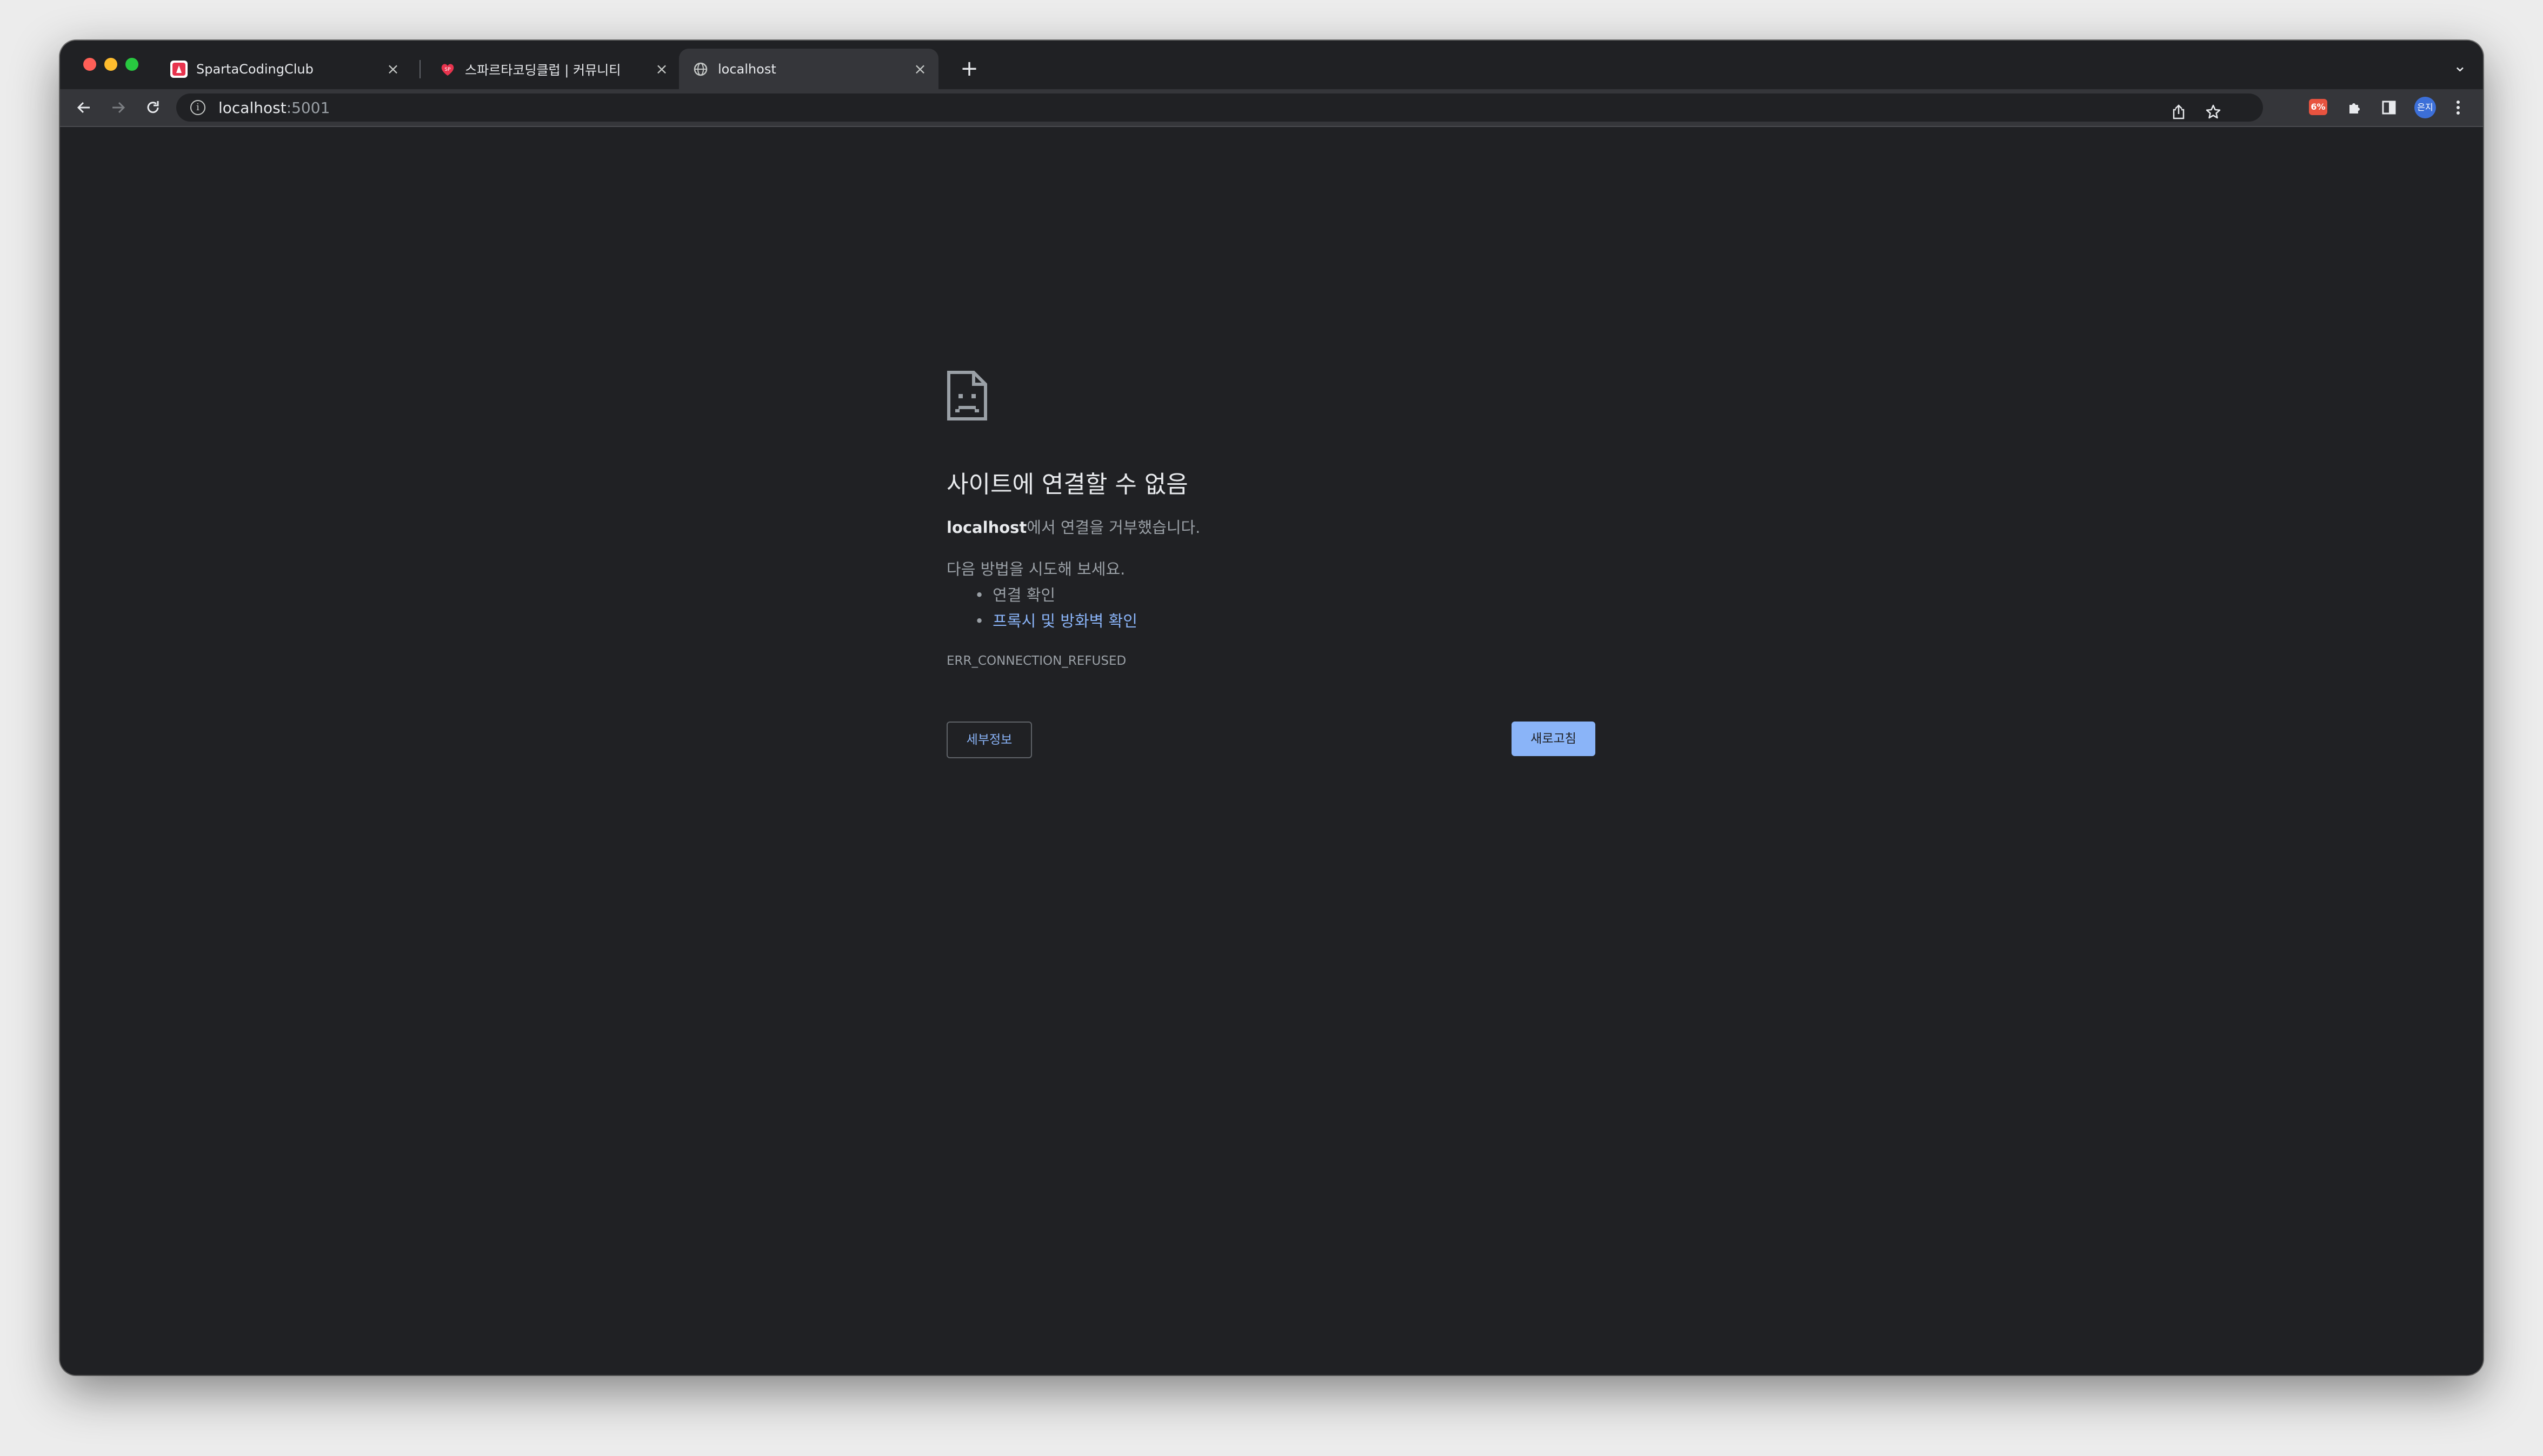  Describe the element at coordinates (252, 107) in the screenshot. I see `url-host: localhost` at that location.